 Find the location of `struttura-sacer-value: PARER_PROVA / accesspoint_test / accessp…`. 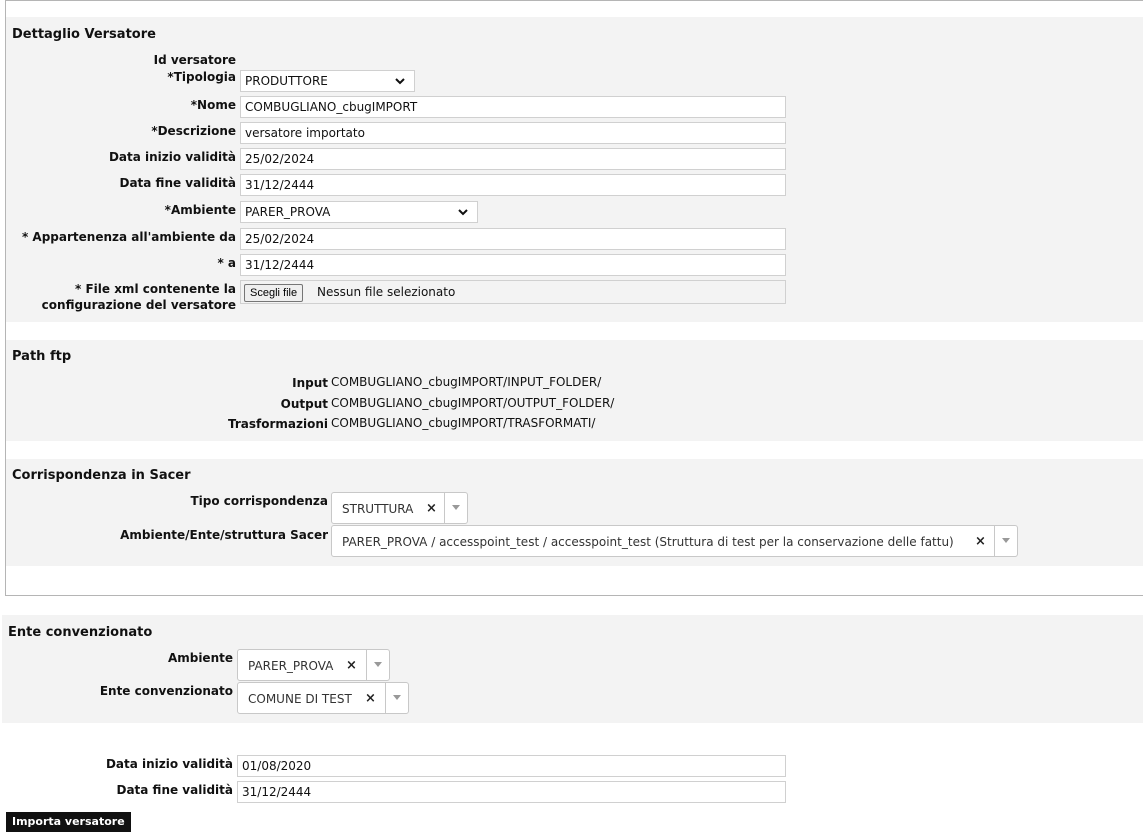

struttura-sacer-value: PARER_PROVA / accesspoint_test / accessp… is located at coordinates (648, 542).